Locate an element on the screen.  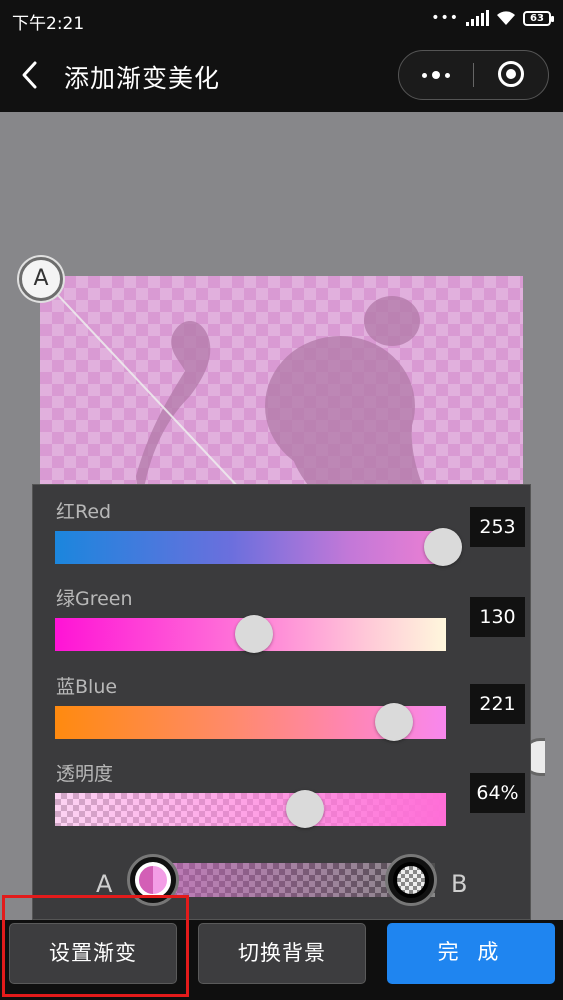
page-title: 添加渐变美化 is located at coordinates (142, 78).